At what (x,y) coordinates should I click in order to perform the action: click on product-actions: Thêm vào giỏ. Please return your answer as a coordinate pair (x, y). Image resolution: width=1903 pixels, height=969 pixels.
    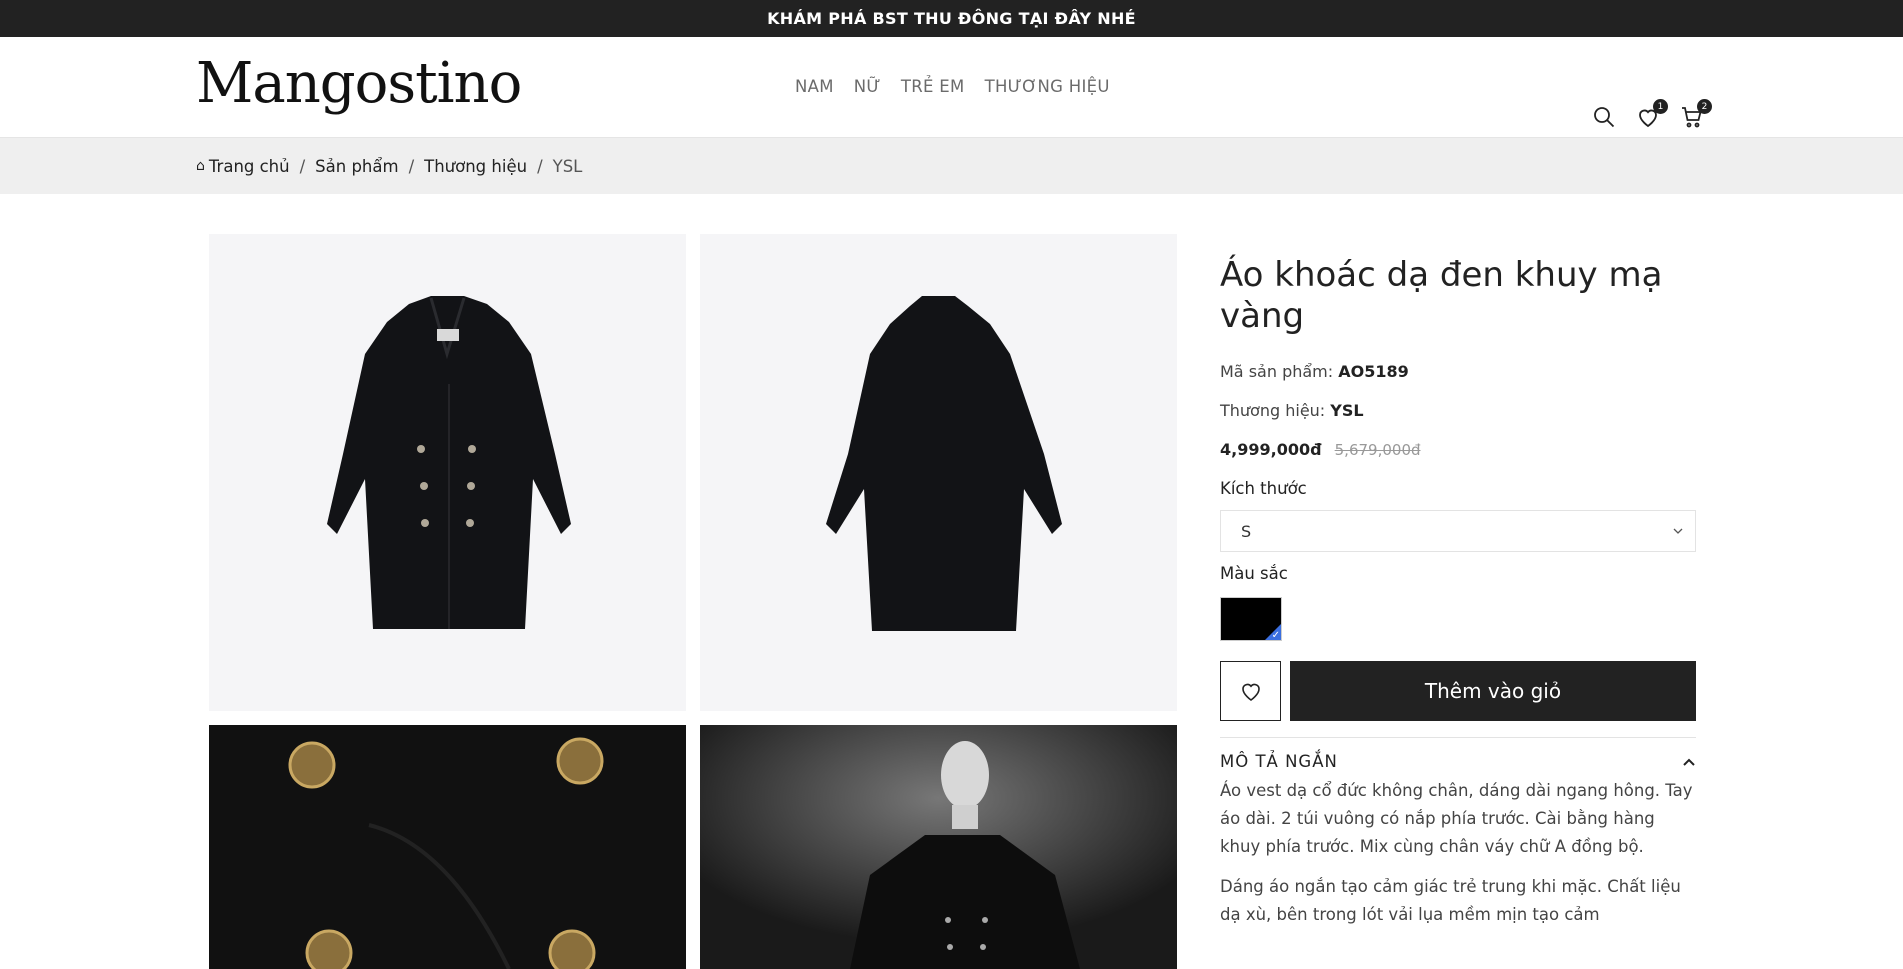
    Looking at the image, I should click on (1458, 691).